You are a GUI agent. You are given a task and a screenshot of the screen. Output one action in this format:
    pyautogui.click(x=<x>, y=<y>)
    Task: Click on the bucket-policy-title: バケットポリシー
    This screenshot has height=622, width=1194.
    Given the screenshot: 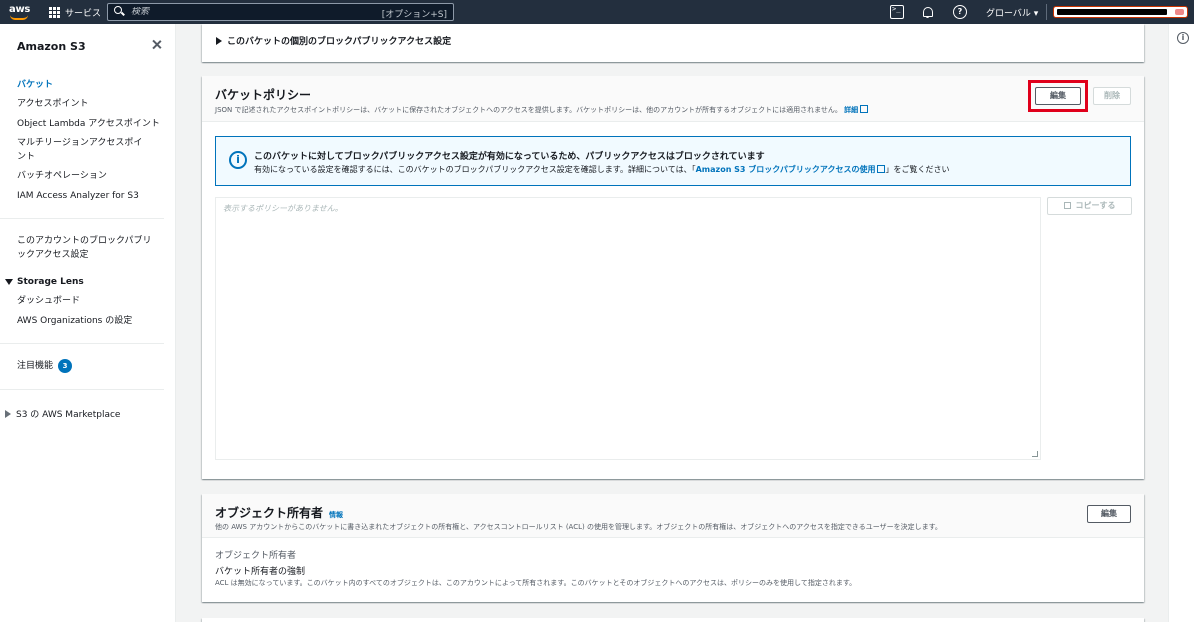 What is the action you would take?
    pyautogui.click(x=263, y=95)
    